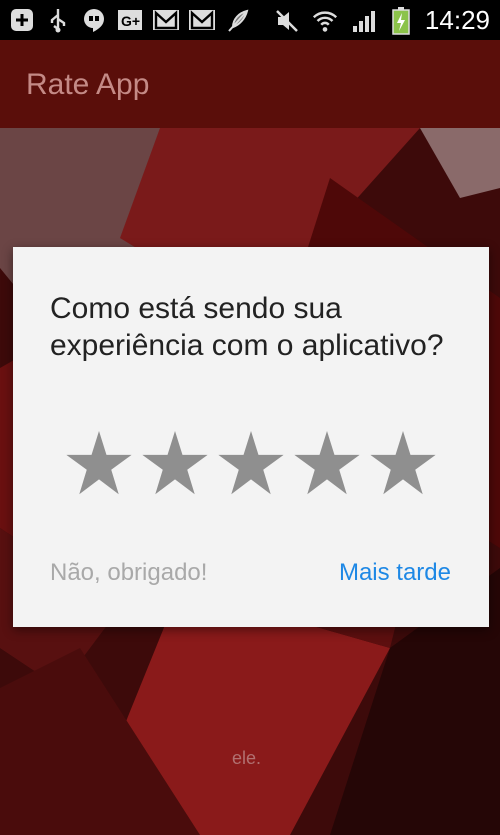  What do you see at coordinates (457, 20) in the screenshot?
I see `clock: 14:29` at bounding box center [457, 20].